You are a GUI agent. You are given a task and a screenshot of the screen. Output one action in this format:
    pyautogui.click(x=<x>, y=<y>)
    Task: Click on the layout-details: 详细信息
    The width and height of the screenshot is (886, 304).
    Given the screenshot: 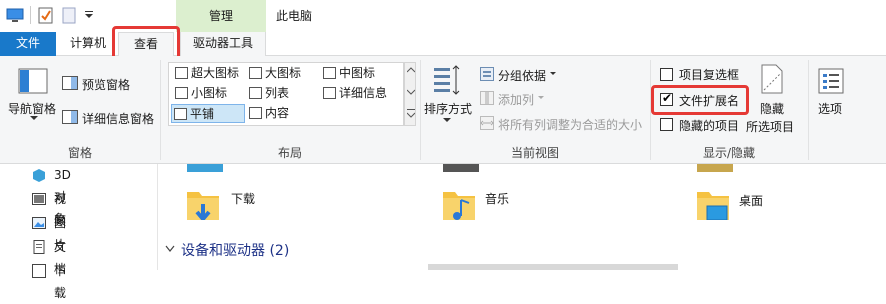 What is the action you would take?
    pyautogui.click(x=354, y=93)
    